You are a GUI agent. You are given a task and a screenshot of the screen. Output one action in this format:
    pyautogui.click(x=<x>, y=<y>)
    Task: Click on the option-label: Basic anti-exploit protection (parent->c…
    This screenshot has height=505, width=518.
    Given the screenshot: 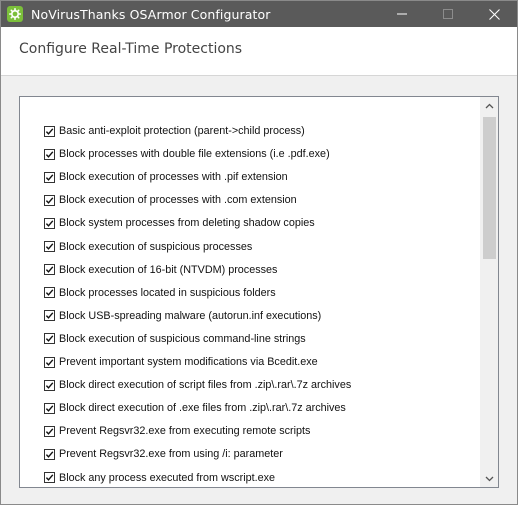 What is the action you would take?
    pyautogui.click(x=182, y=131)
    